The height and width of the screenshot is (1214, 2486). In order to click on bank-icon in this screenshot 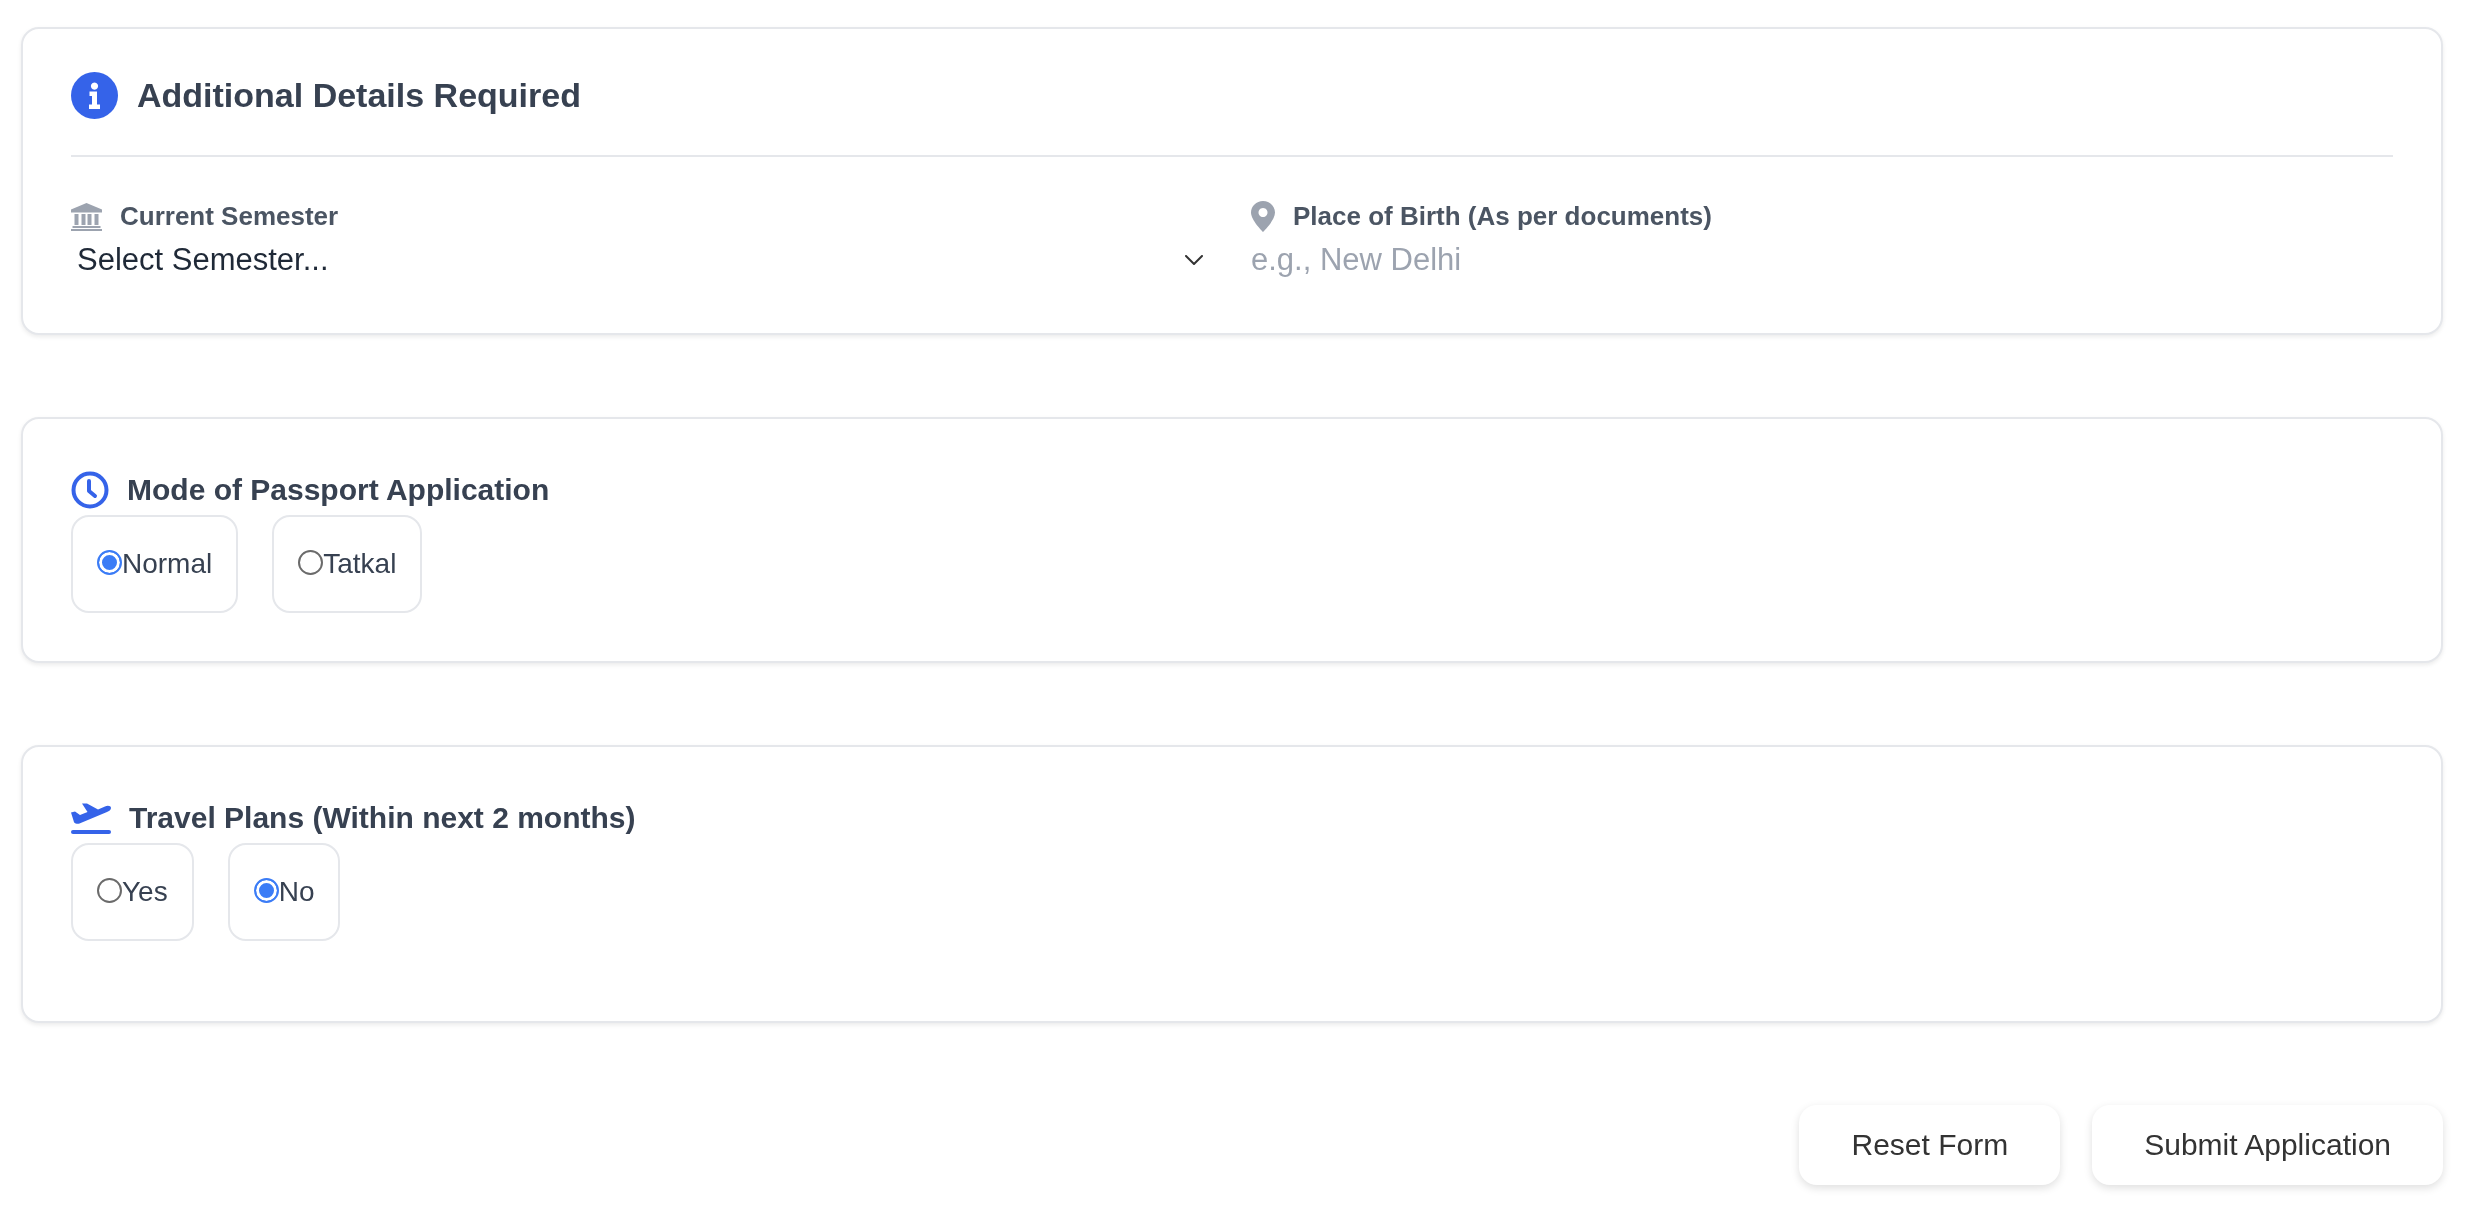, I will do `click(86, 216)`.